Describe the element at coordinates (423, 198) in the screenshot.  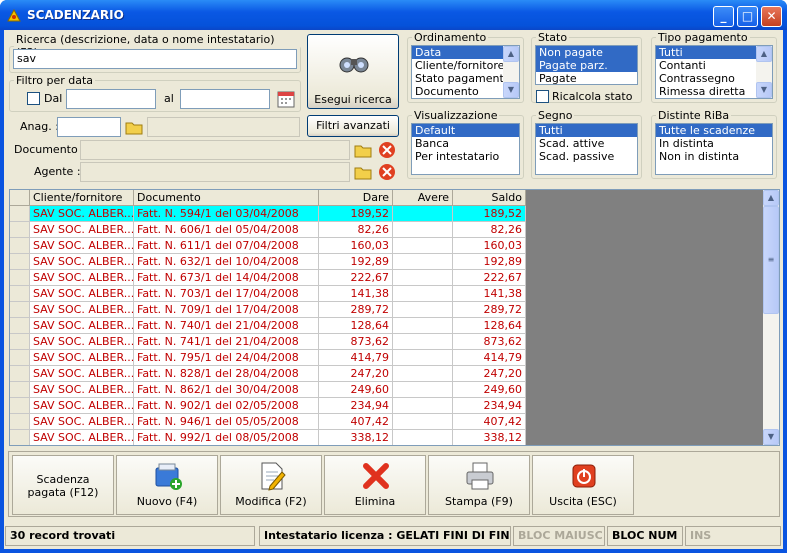
I see `column-header-avere: Avere` at that location.